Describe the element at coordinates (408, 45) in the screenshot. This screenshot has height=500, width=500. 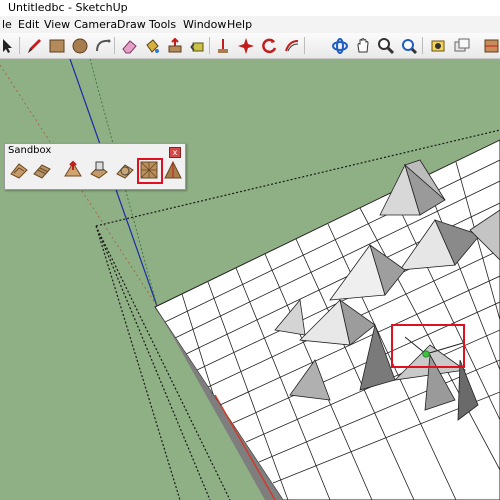
I see `zoom-extents-icon` at that location.